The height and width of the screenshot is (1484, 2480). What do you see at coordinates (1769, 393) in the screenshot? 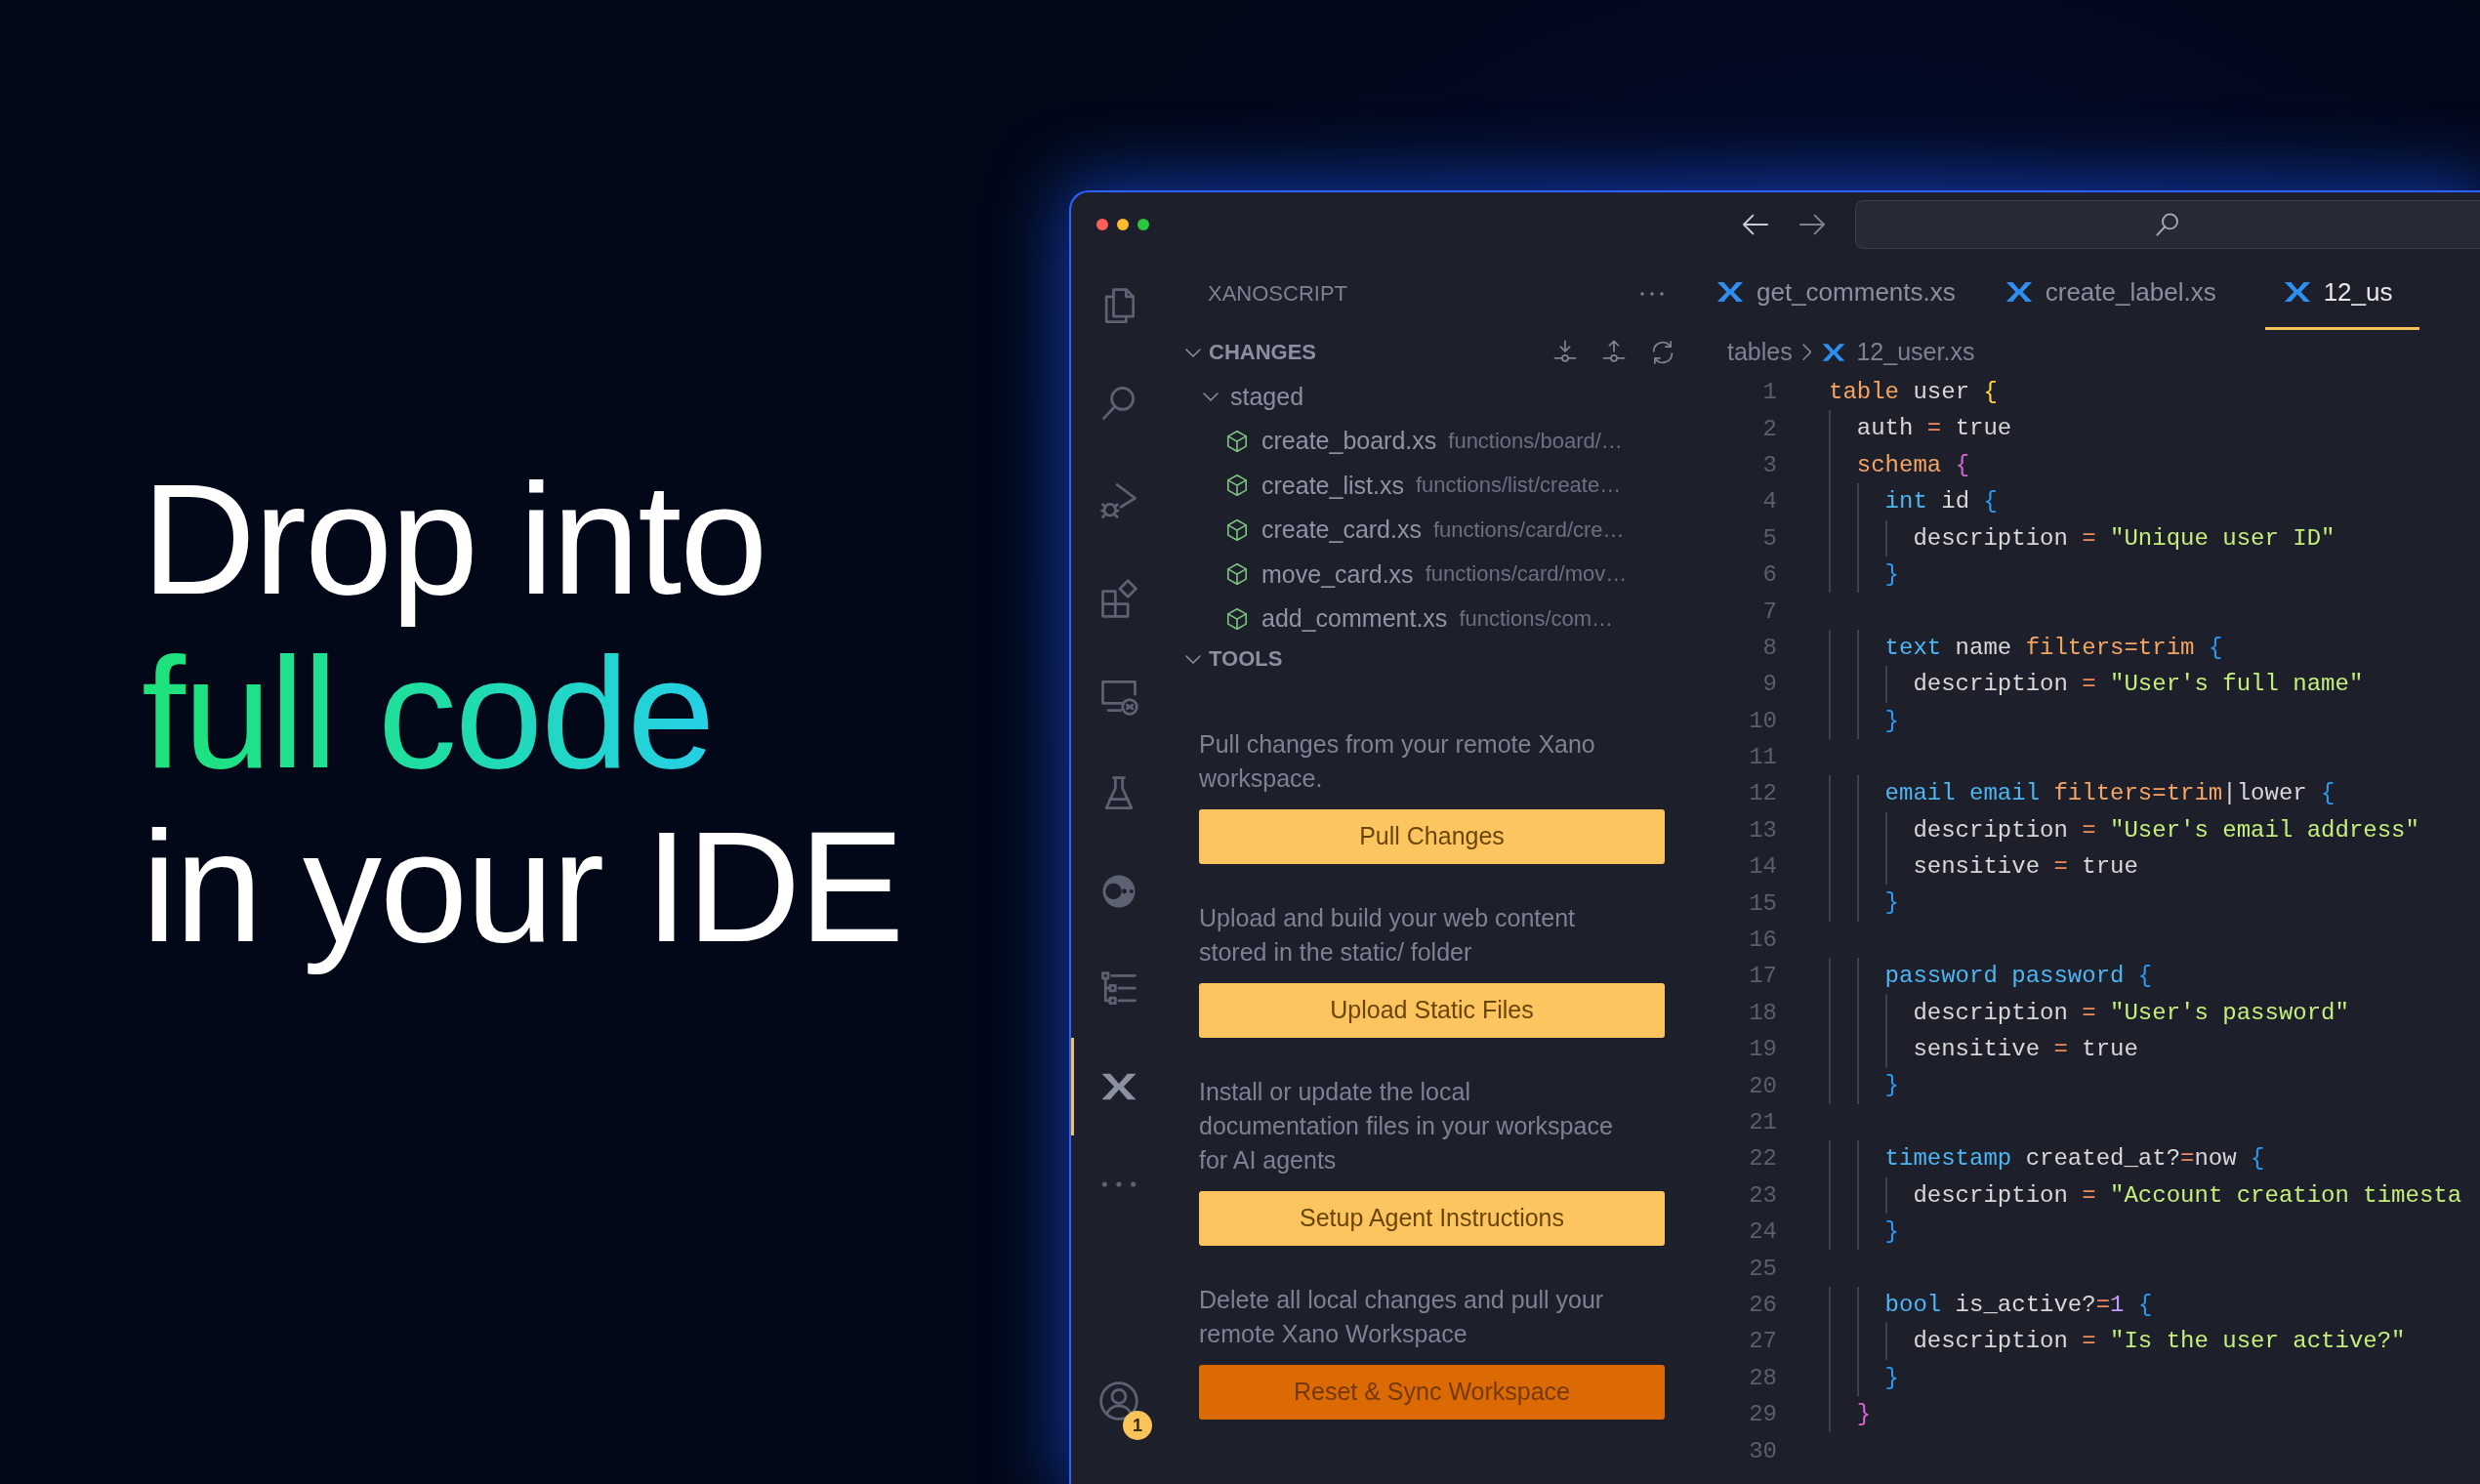
I see `line-number: 1` at bounding box center [1769, 393].